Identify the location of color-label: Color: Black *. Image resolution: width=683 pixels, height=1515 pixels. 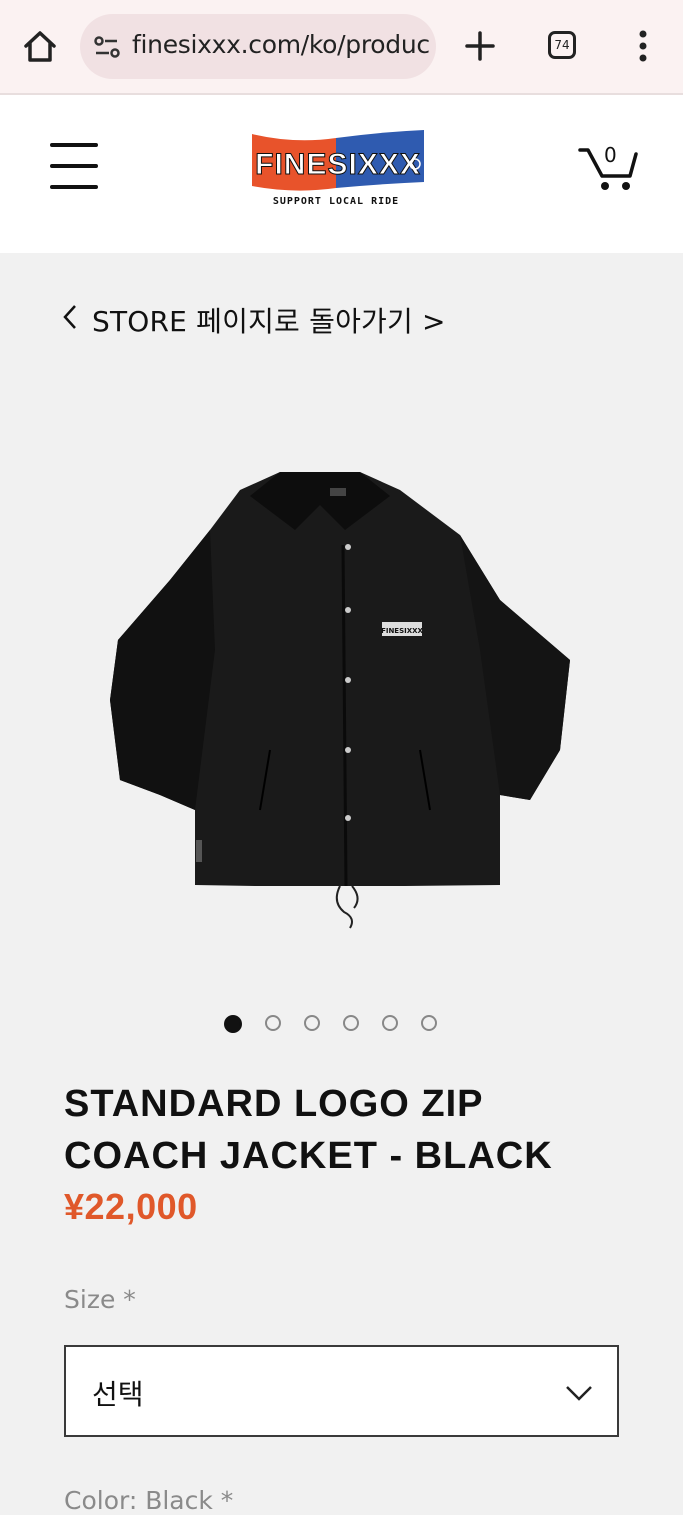
(149, 1500).